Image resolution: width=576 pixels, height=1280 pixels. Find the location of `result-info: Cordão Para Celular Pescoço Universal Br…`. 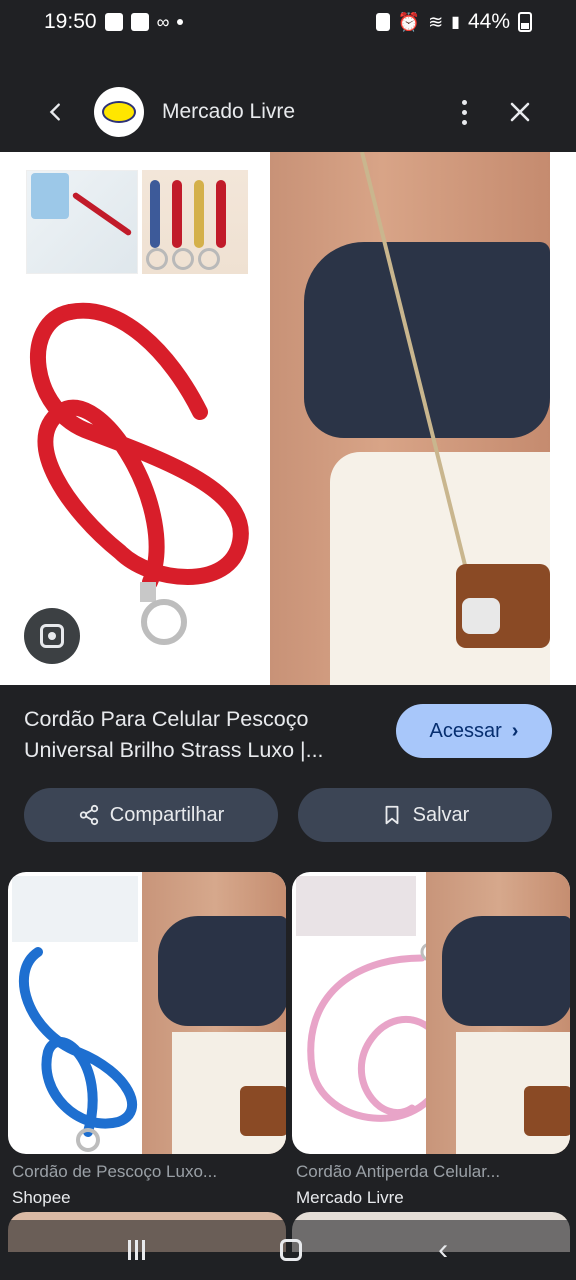

result-info: Cordão Para Celular Pescoço Universal Br… is located at coordinates (288, 735).